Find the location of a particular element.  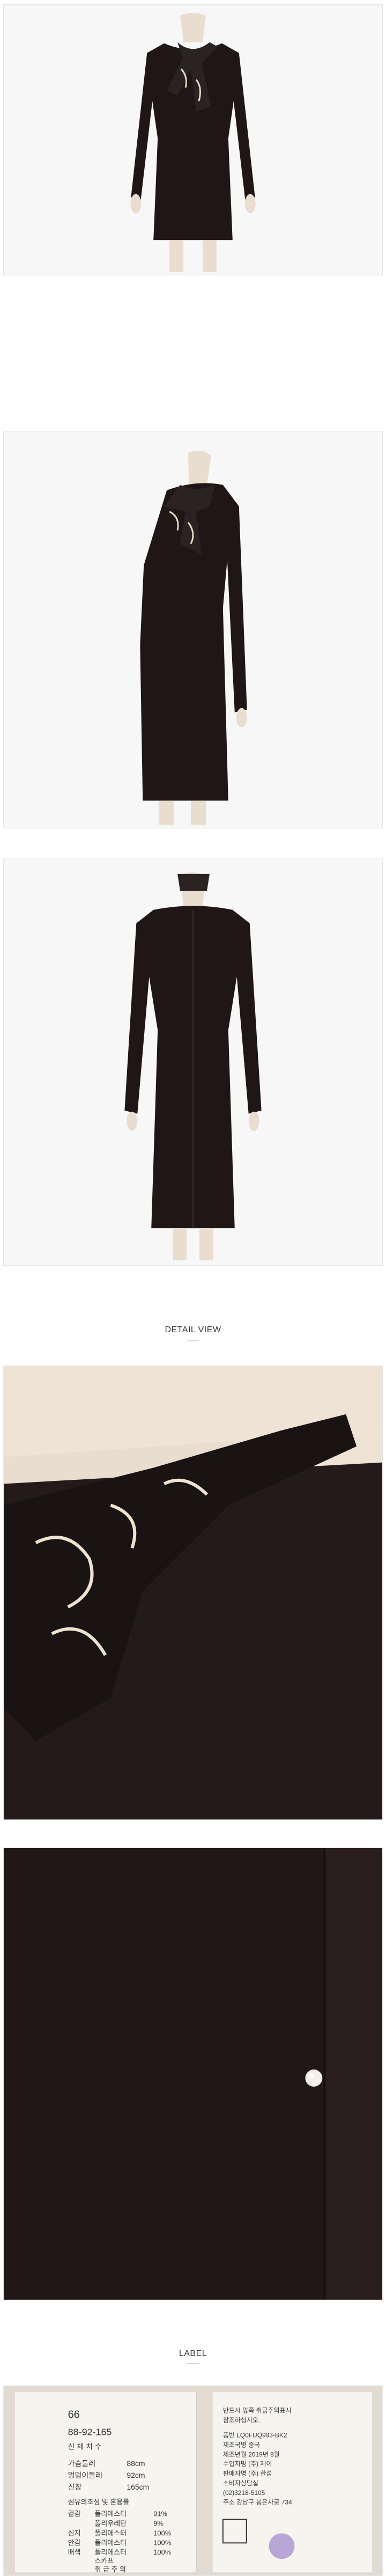

label-size-caption: 신 체 치 수 is located at coordinates (85, 2446).